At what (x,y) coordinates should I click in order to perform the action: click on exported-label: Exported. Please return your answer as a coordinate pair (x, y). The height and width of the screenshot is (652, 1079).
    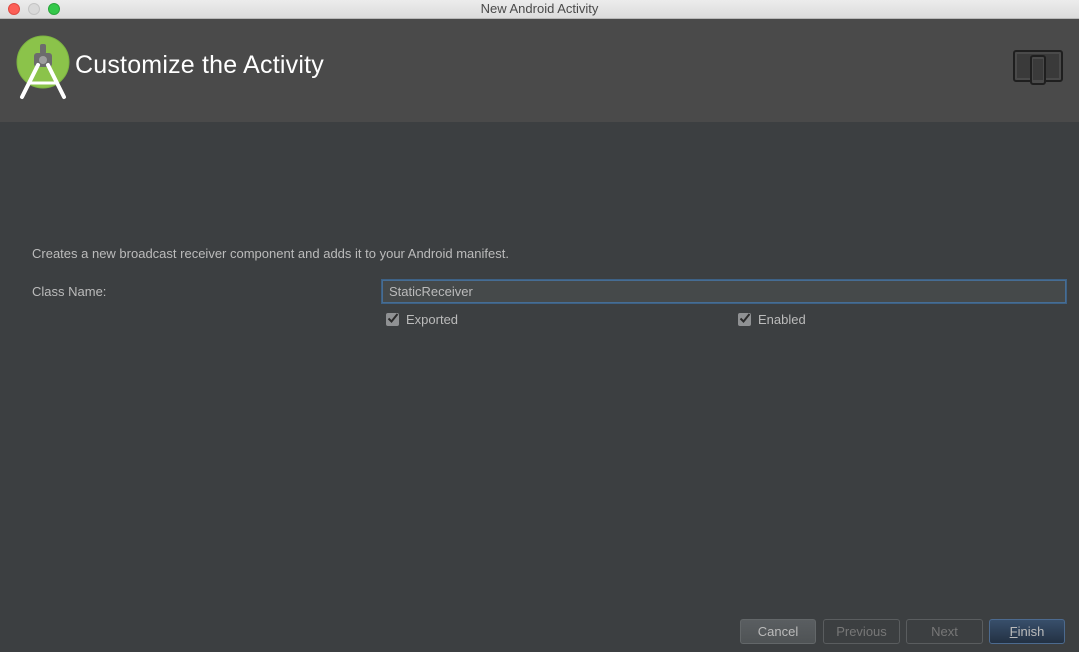
    Looking at the image, I should click on (432, 319).